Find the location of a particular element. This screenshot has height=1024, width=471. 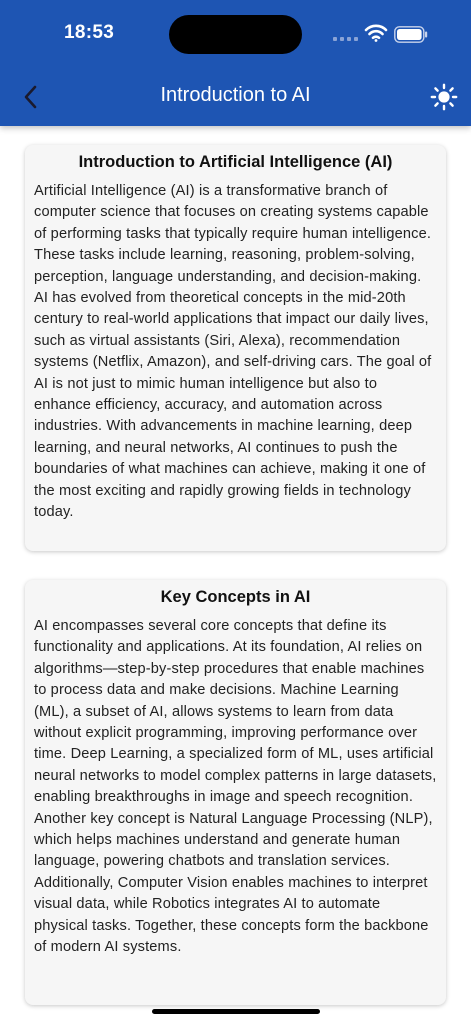

theme-toggle-button is located at coordinates (444, 97).